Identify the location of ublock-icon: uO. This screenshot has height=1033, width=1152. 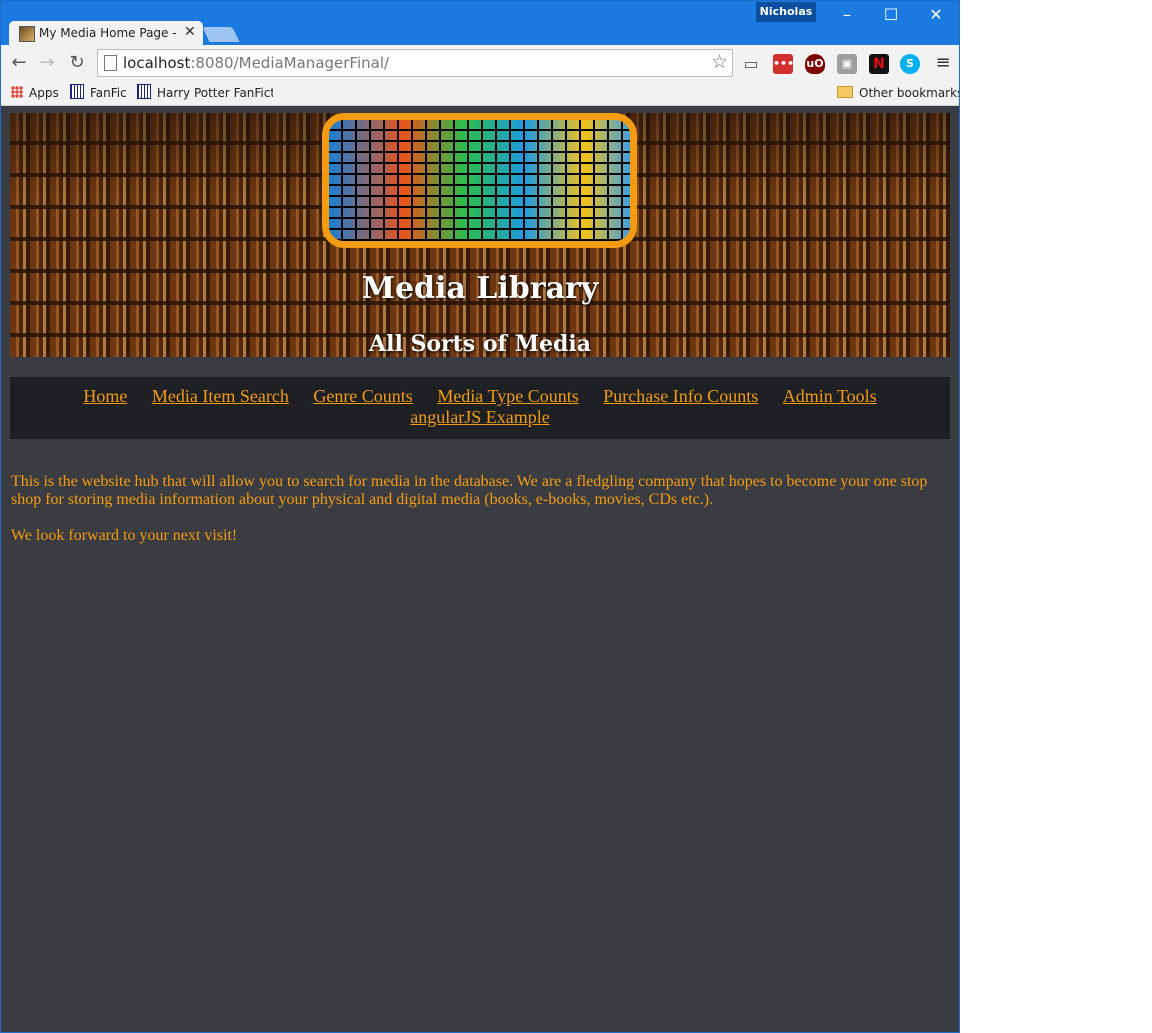
(815, 64).